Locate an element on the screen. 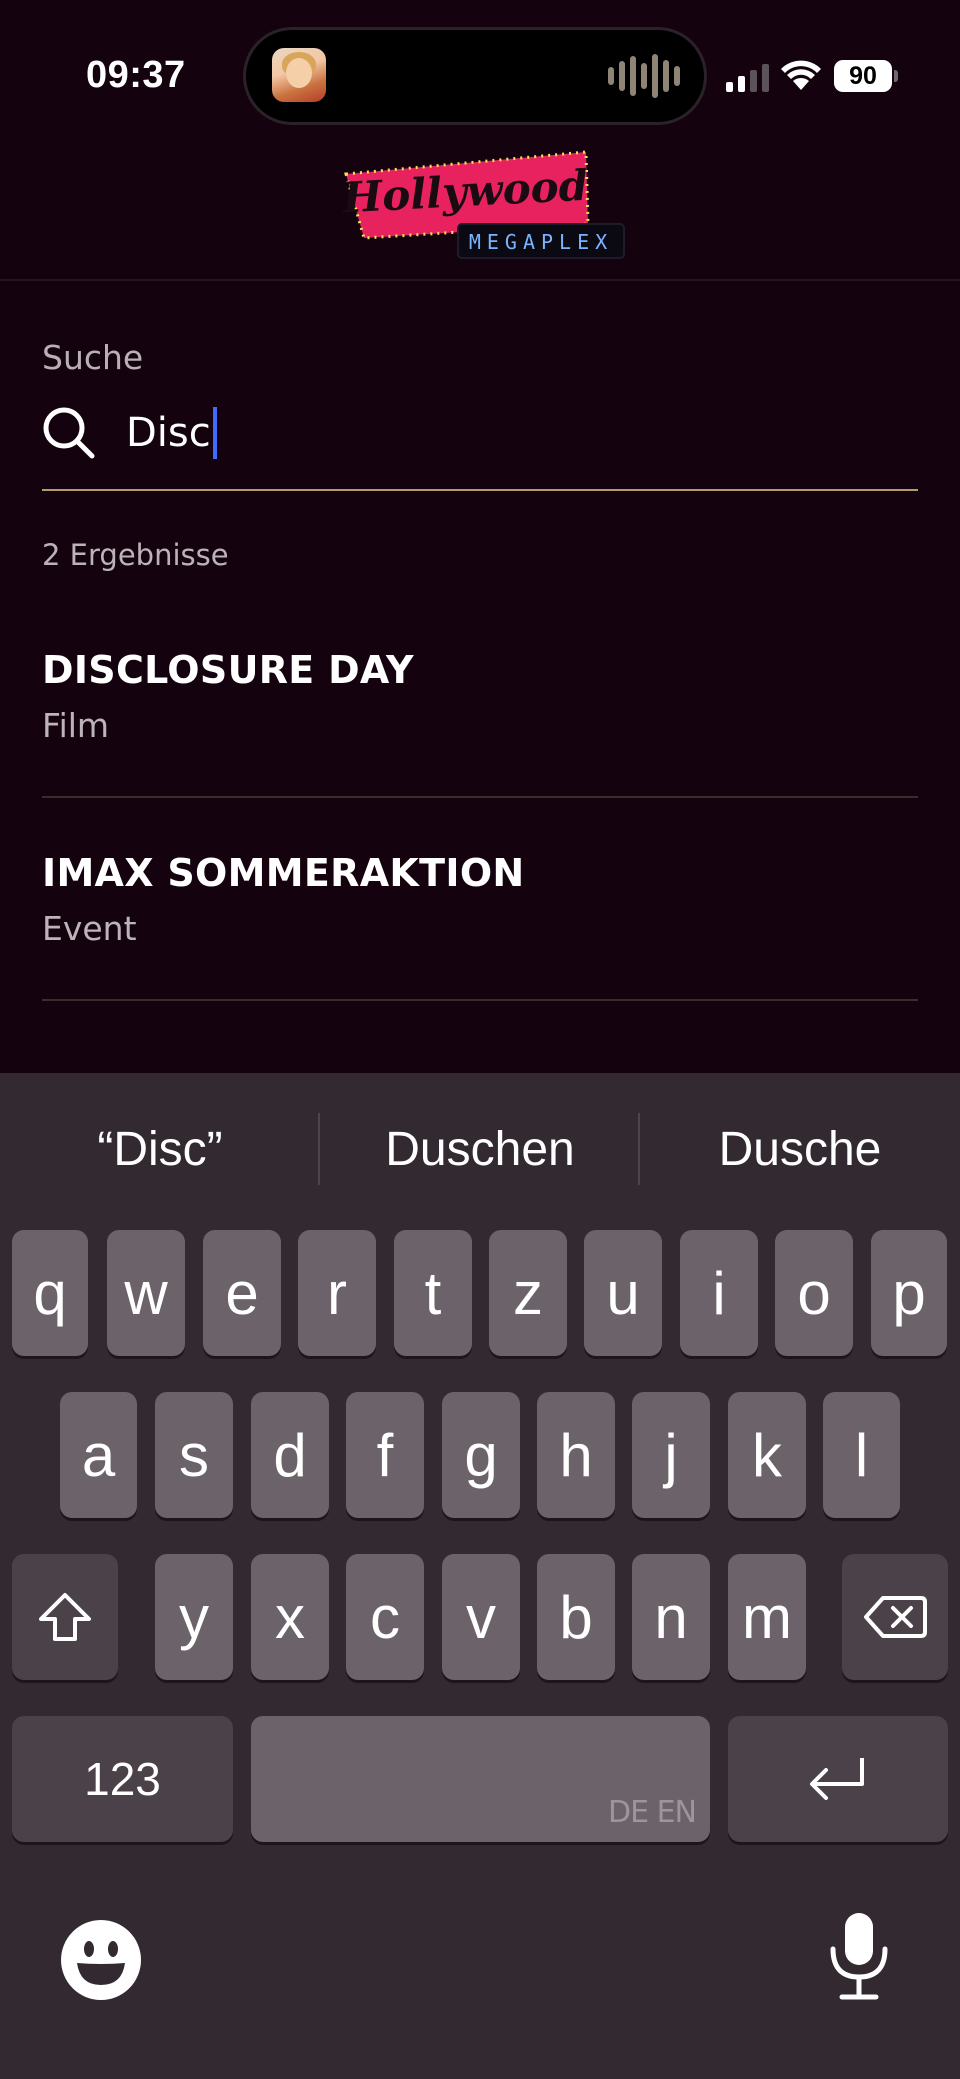 The image size is (960, 2079). language-hint: DE EN is located at coordinates (652, 1812).